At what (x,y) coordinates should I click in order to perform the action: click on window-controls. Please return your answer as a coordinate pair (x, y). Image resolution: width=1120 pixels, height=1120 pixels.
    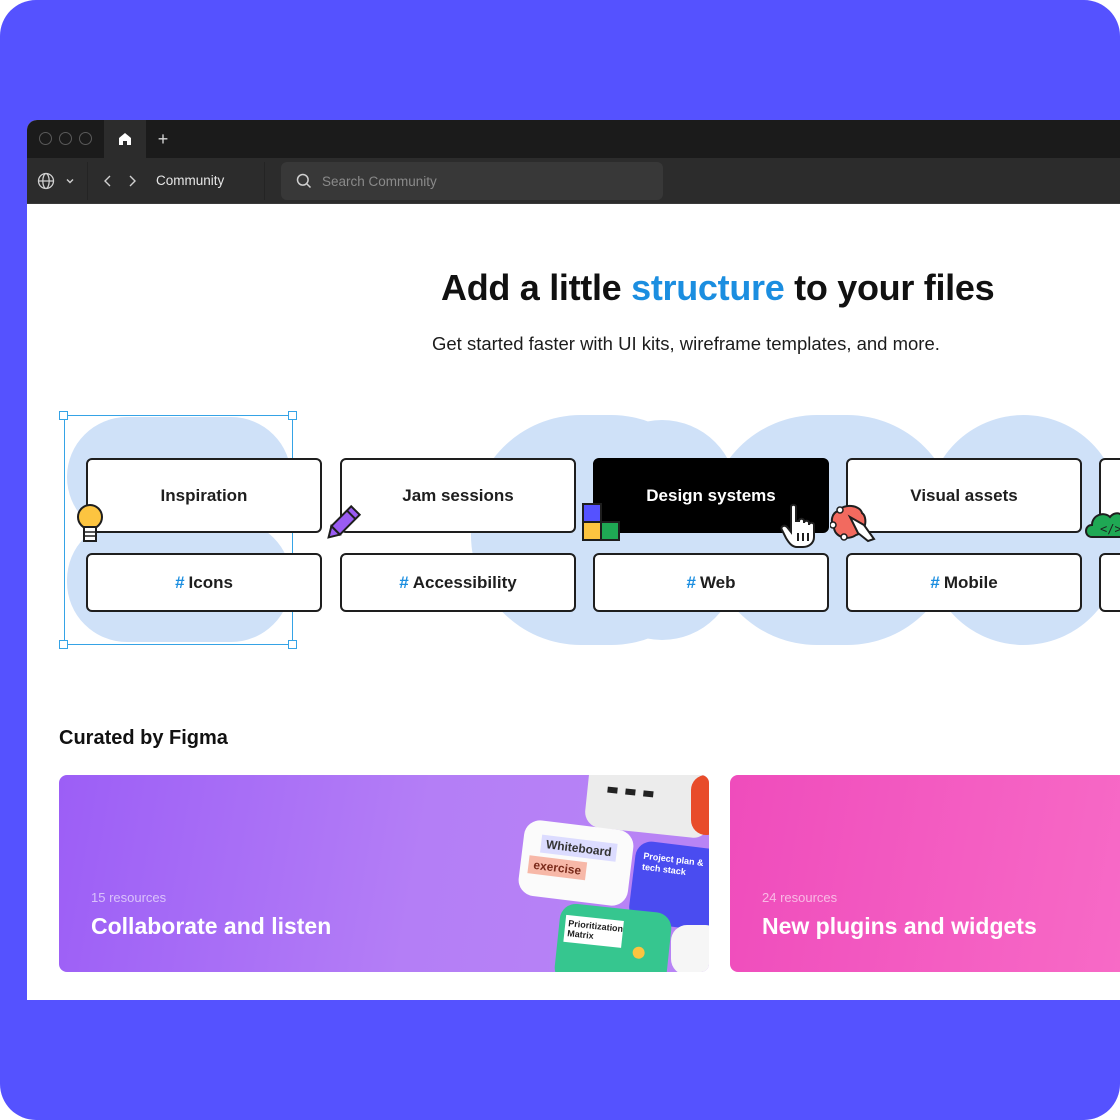
    Looking at the image, I should click on (65, 138).